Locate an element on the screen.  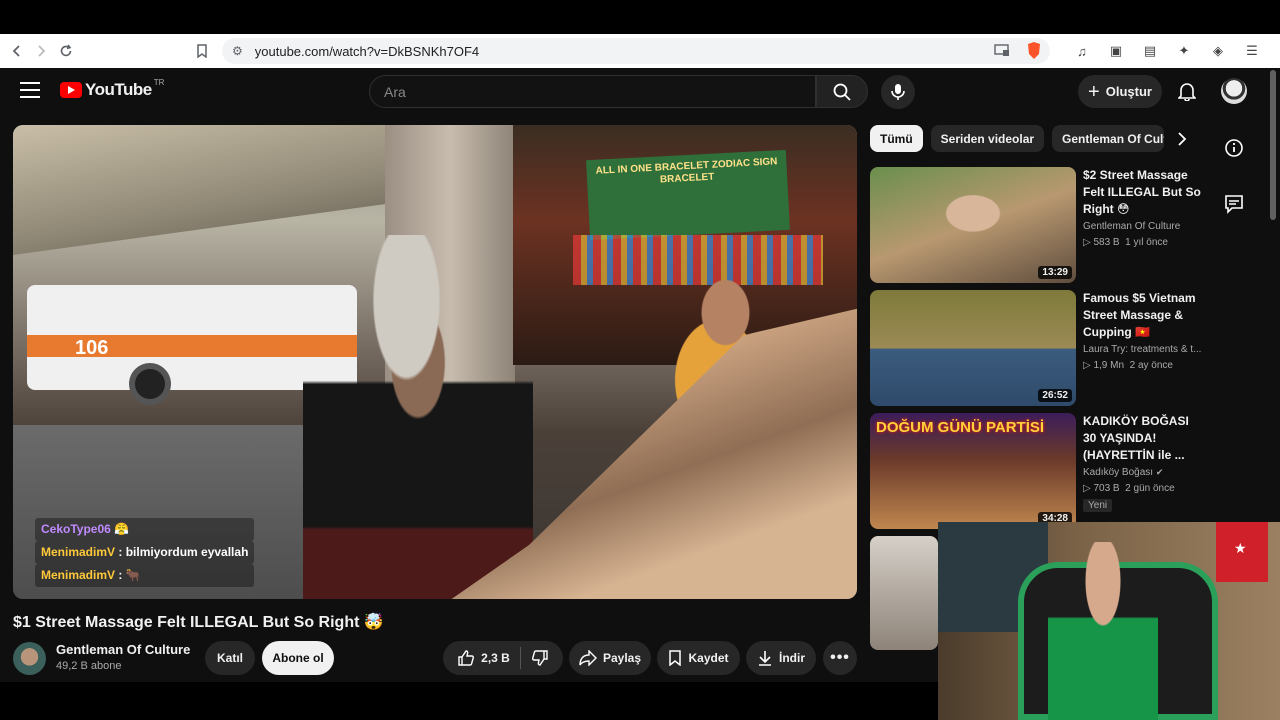
join-button: Katıl is located at coordinates (230, 658).